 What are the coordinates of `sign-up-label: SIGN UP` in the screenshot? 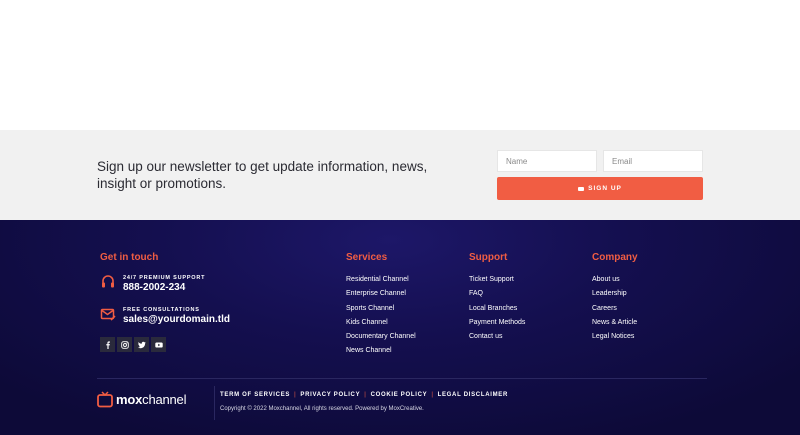 It's located at (605, 188).